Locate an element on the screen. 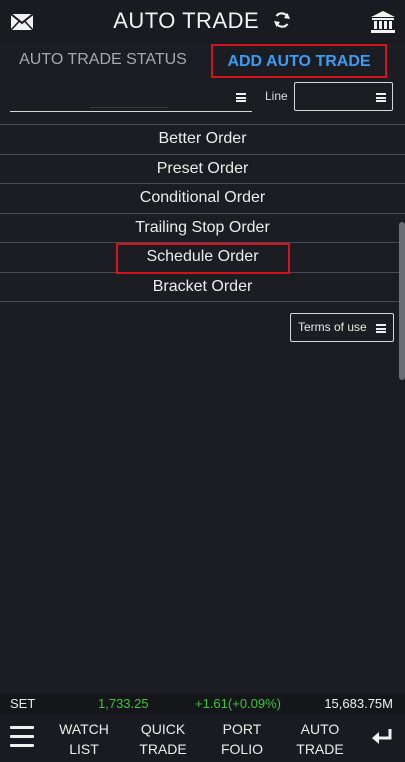 Image resolution: width=405 pixels, height=762 pixels. line-select is located at coordinates (343, 96).